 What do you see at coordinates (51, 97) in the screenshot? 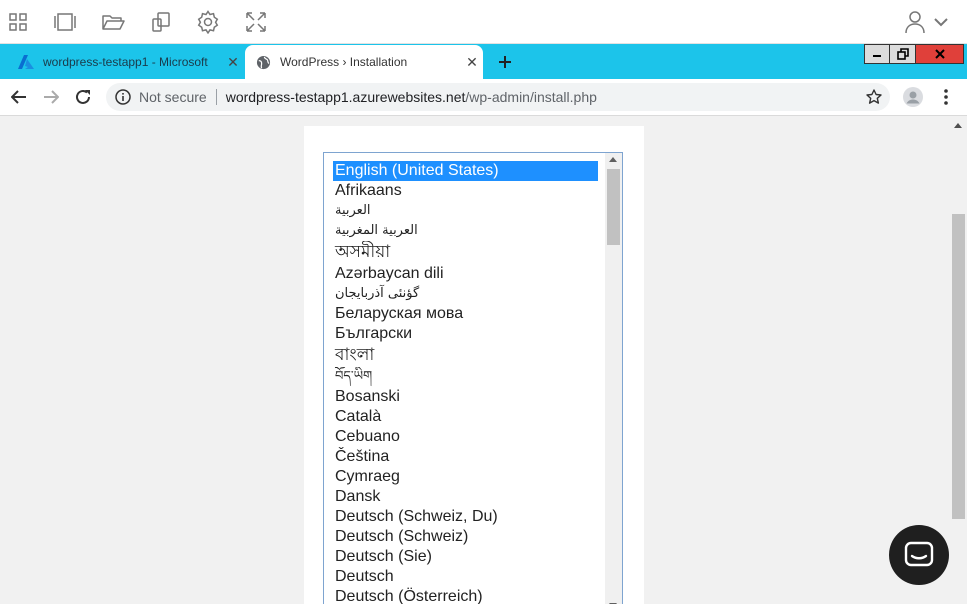
I see `forward-arrow-icon` at bounding box center [51, 97].